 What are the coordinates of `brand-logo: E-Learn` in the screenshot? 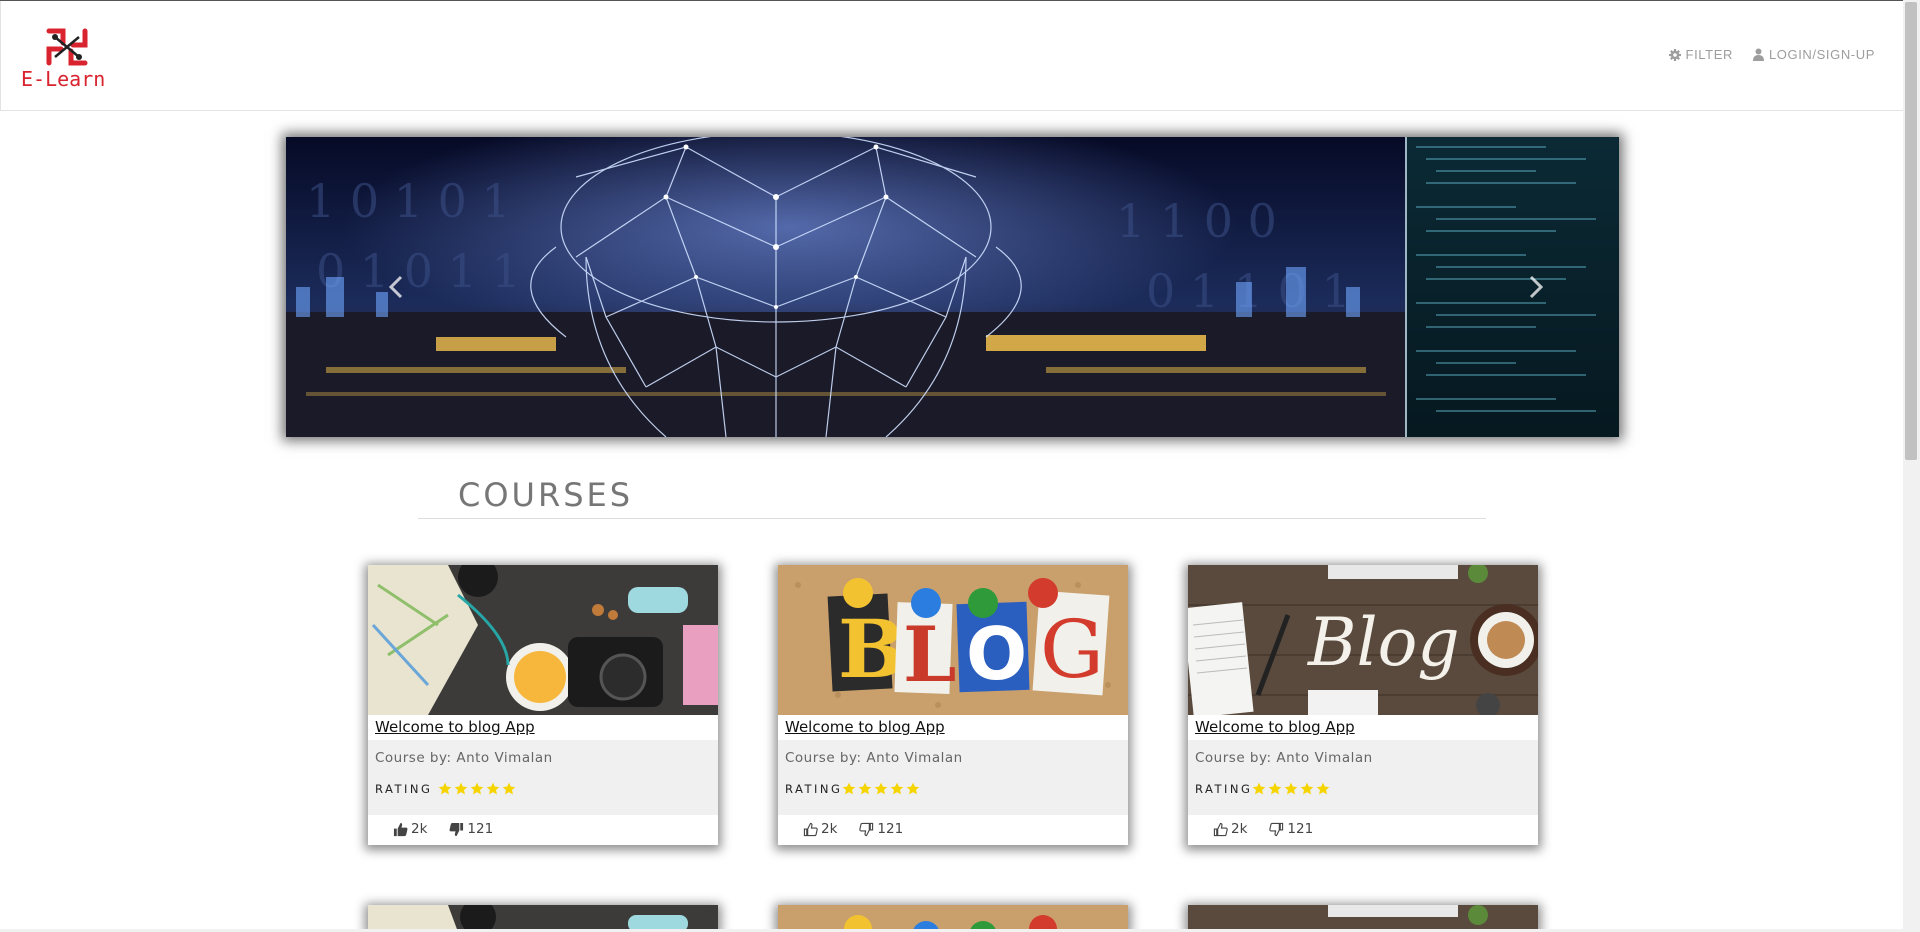 It's located at (69, 58).